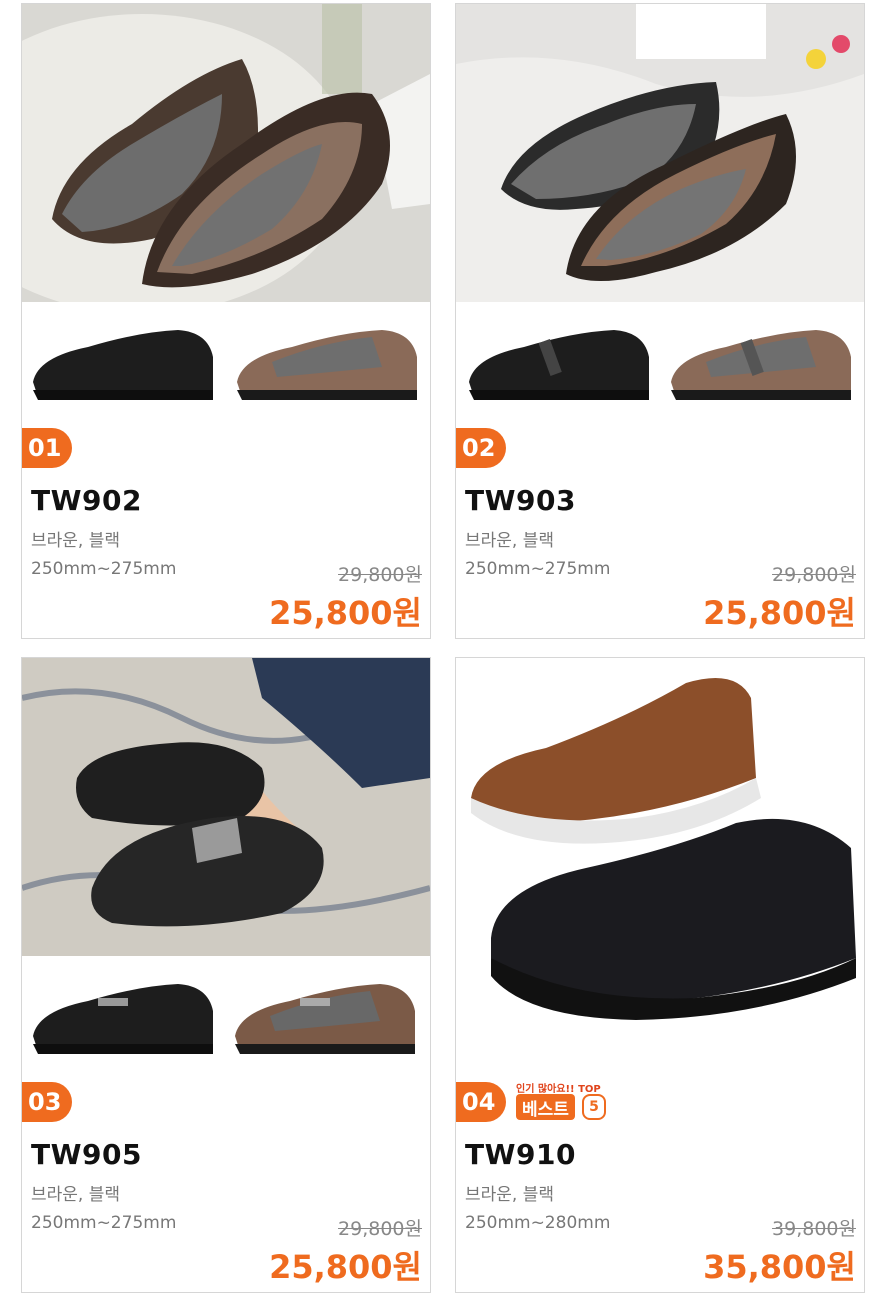 Image resolution: width=876 pixels, height=1303 pixels. Describe the element at coordinates (558, 1089) in the screenshot. I see `best-badge-caption: 인기 많아요!! TOP` at that location.